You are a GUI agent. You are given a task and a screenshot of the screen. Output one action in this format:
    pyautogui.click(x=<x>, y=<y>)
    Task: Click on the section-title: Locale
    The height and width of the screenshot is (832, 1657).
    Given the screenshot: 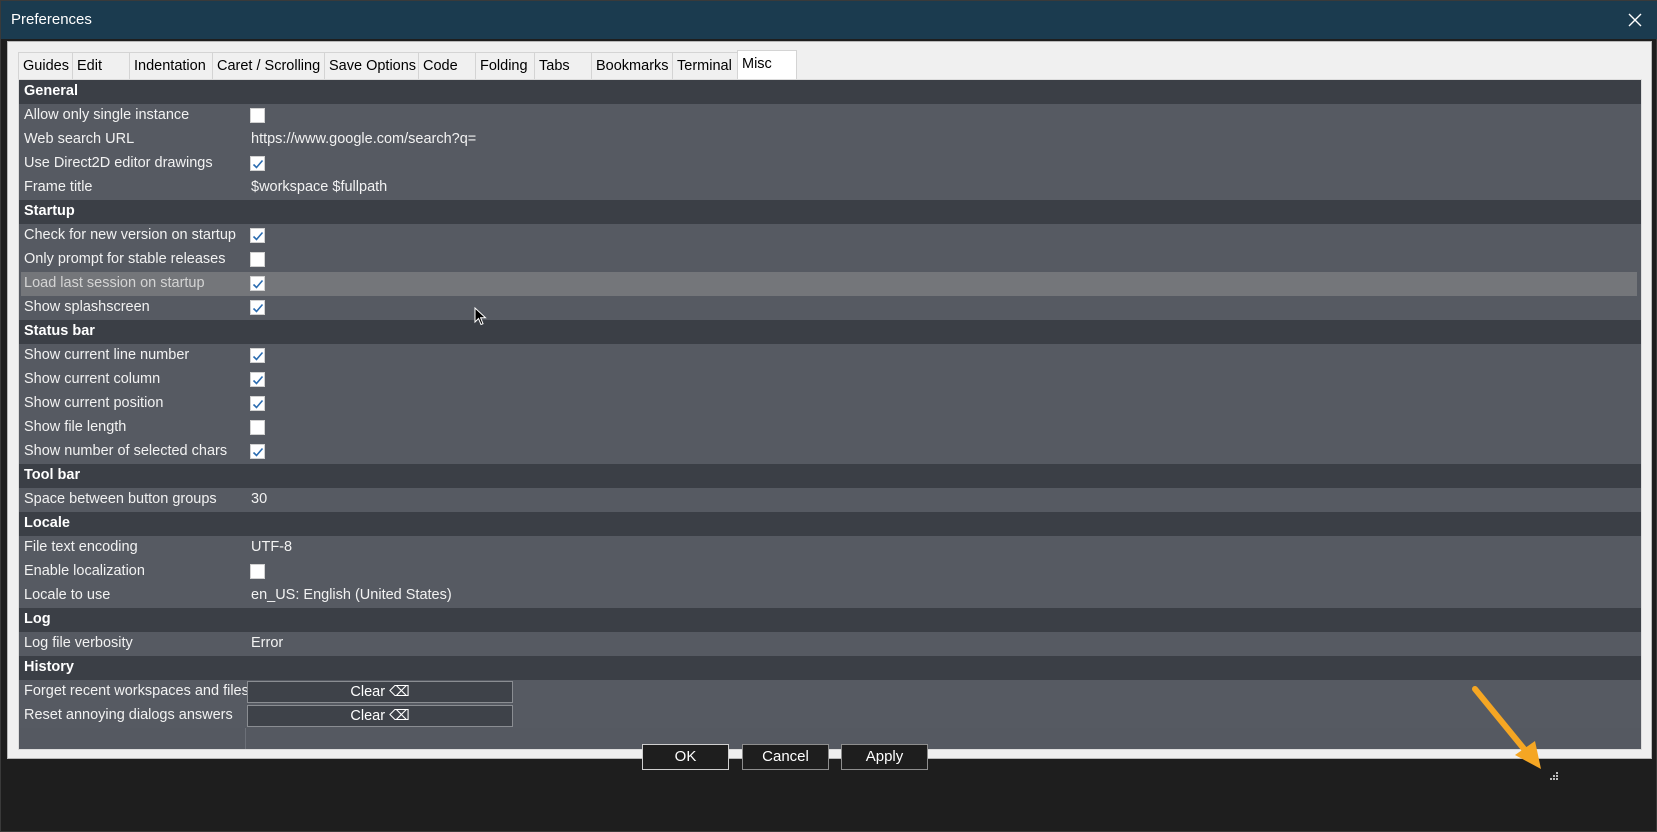 What is the action you would take?
    pyautogui.click(x=47, y=523)
    